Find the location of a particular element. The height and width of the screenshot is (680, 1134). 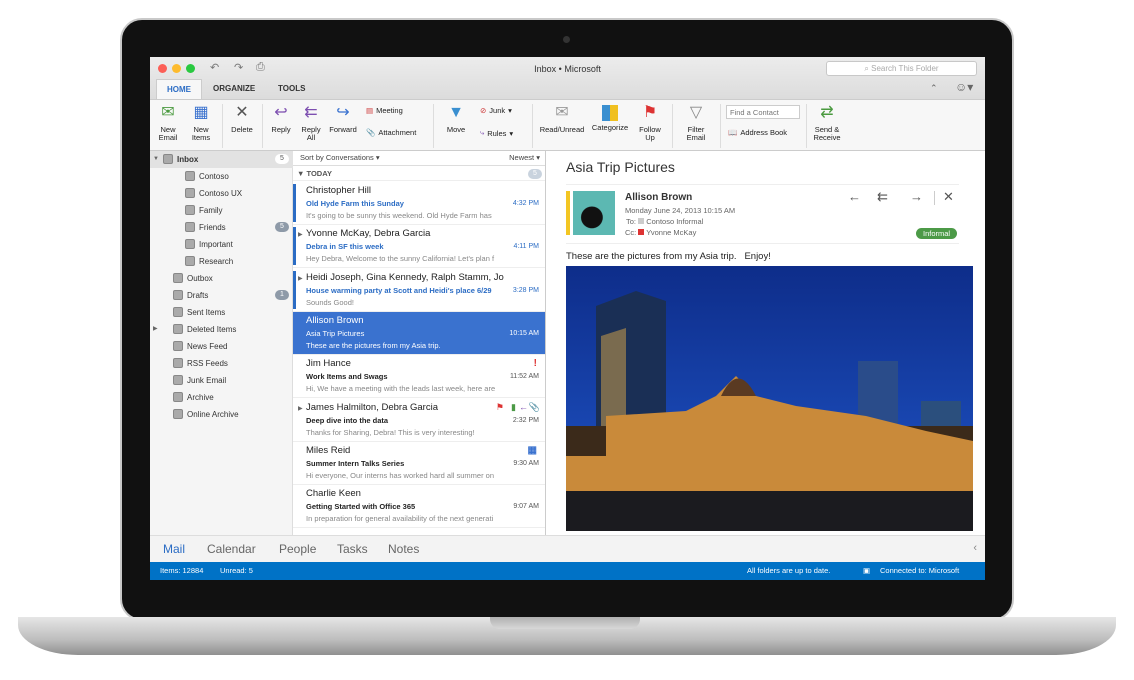

folder-label: Deleted Items is located at coordinates (212, 329).